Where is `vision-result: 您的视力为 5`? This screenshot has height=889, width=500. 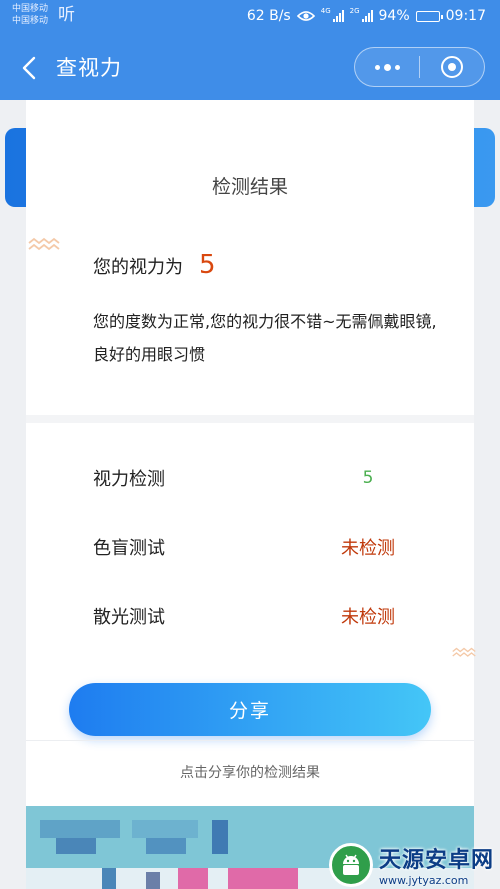 vision-result: 您的视力为 5 is located at coordinates (154, 265).